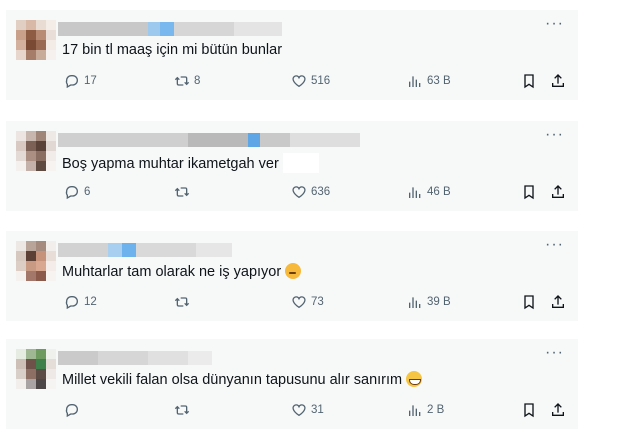  Describe the element at coordinates (321, 192) in the screenshot. I see `like-count: 636` at that location.